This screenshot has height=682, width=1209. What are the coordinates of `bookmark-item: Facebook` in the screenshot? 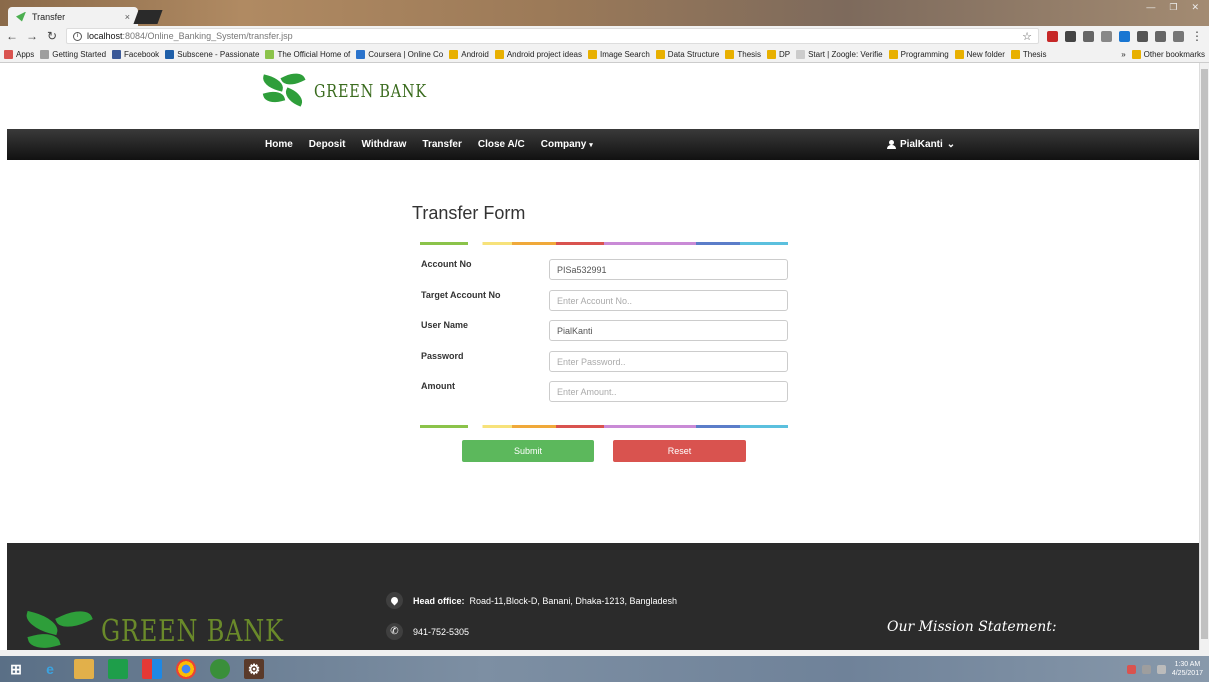 It's located at (136, 54).